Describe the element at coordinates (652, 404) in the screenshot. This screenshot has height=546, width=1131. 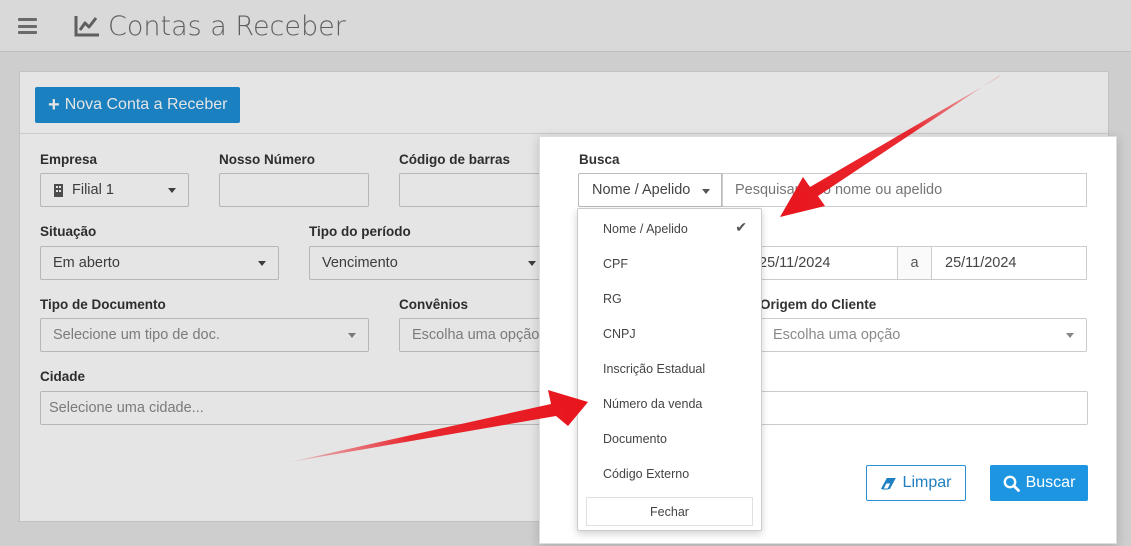
I see `menu-item-numero-venda: Número da venda` at that location.